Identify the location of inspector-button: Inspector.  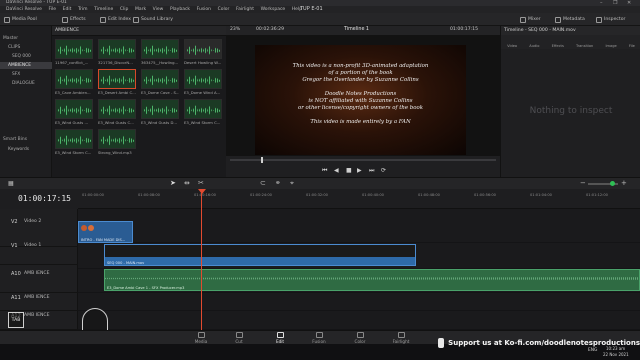
(610, 19).